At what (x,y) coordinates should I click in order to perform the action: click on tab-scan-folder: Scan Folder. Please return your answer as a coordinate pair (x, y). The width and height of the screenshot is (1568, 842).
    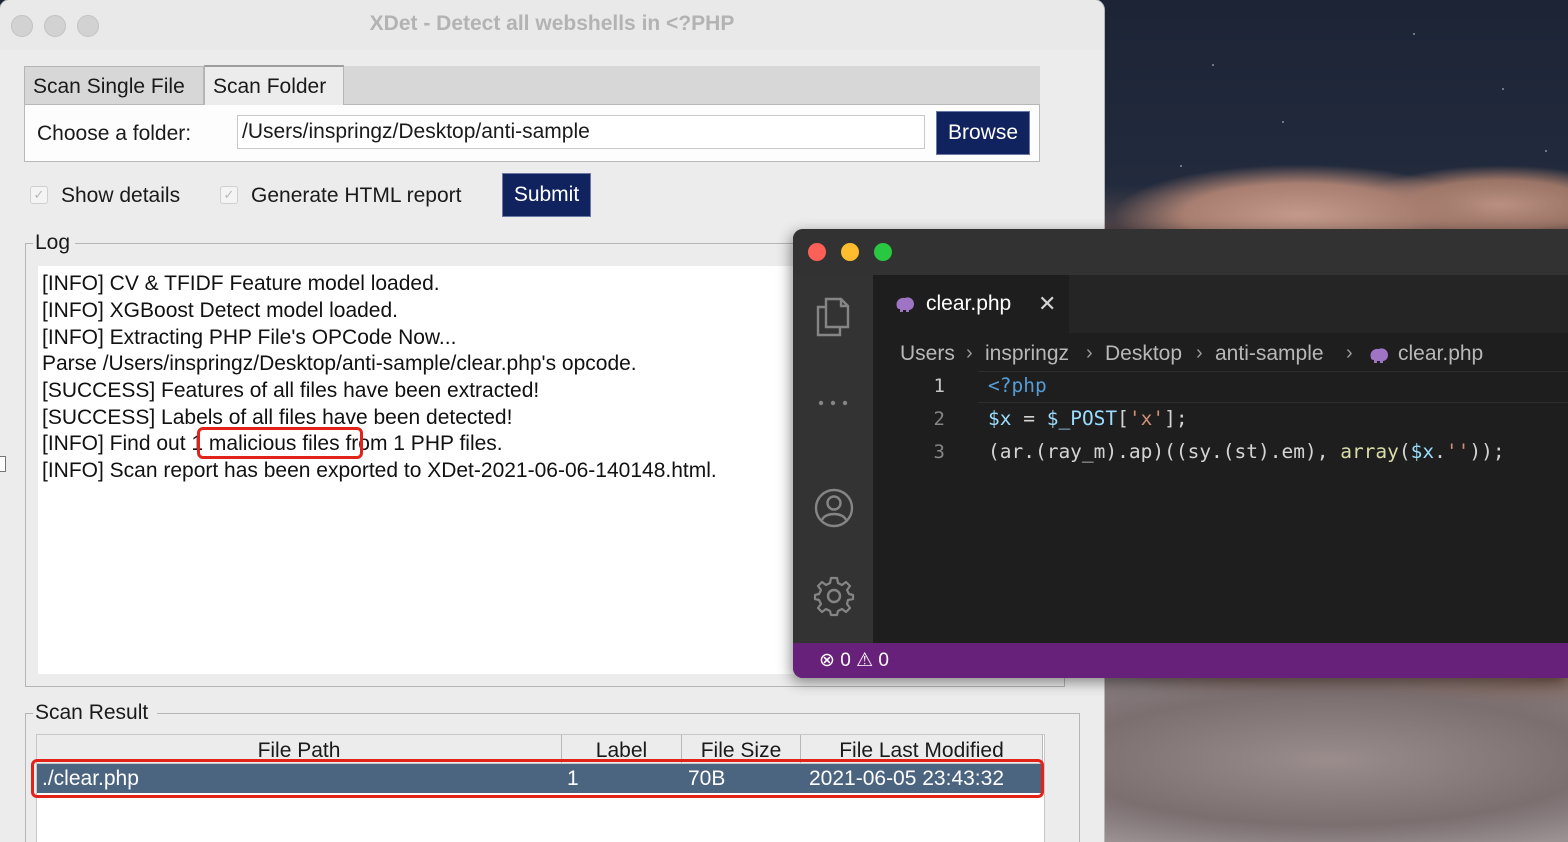
    Looking at the image, I should click on (274, 85).